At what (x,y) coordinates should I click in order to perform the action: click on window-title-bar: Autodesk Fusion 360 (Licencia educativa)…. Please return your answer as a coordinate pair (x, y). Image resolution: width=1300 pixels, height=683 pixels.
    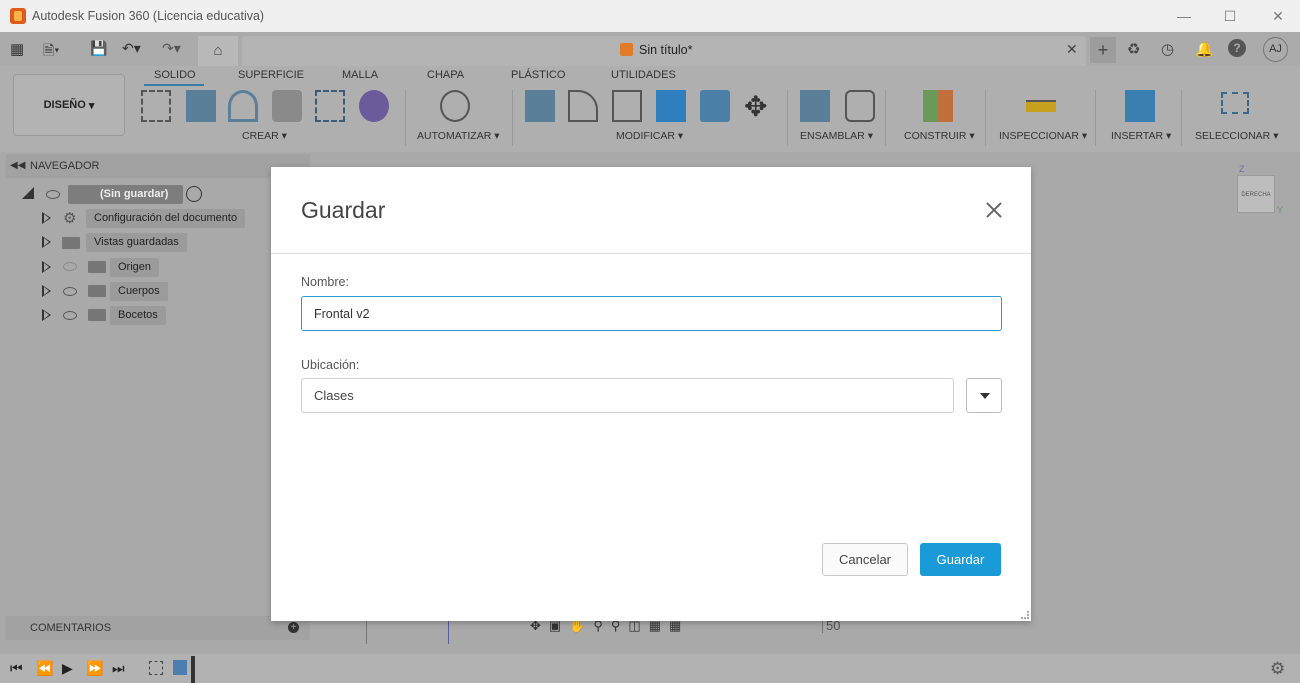
    Looking at the image, I should click on (650, 16).